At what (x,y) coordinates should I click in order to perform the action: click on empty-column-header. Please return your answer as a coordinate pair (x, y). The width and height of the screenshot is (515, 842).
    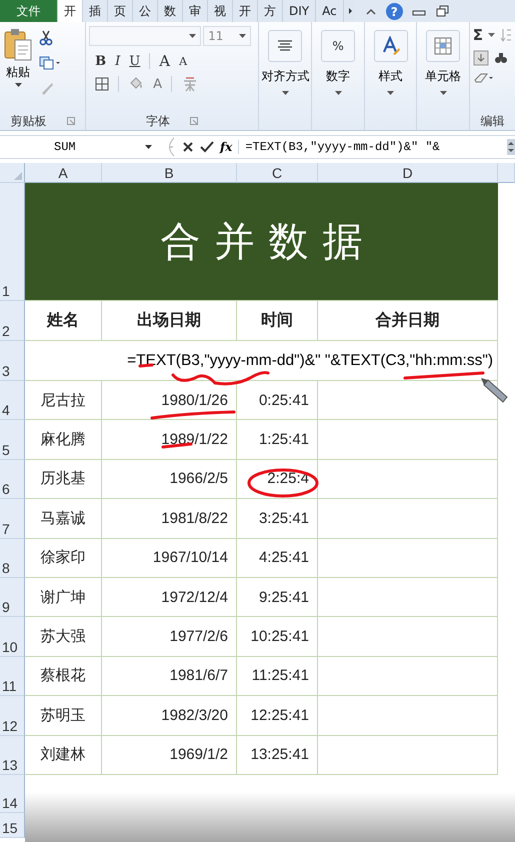
    Looking at the image, I should click on (506, 173).